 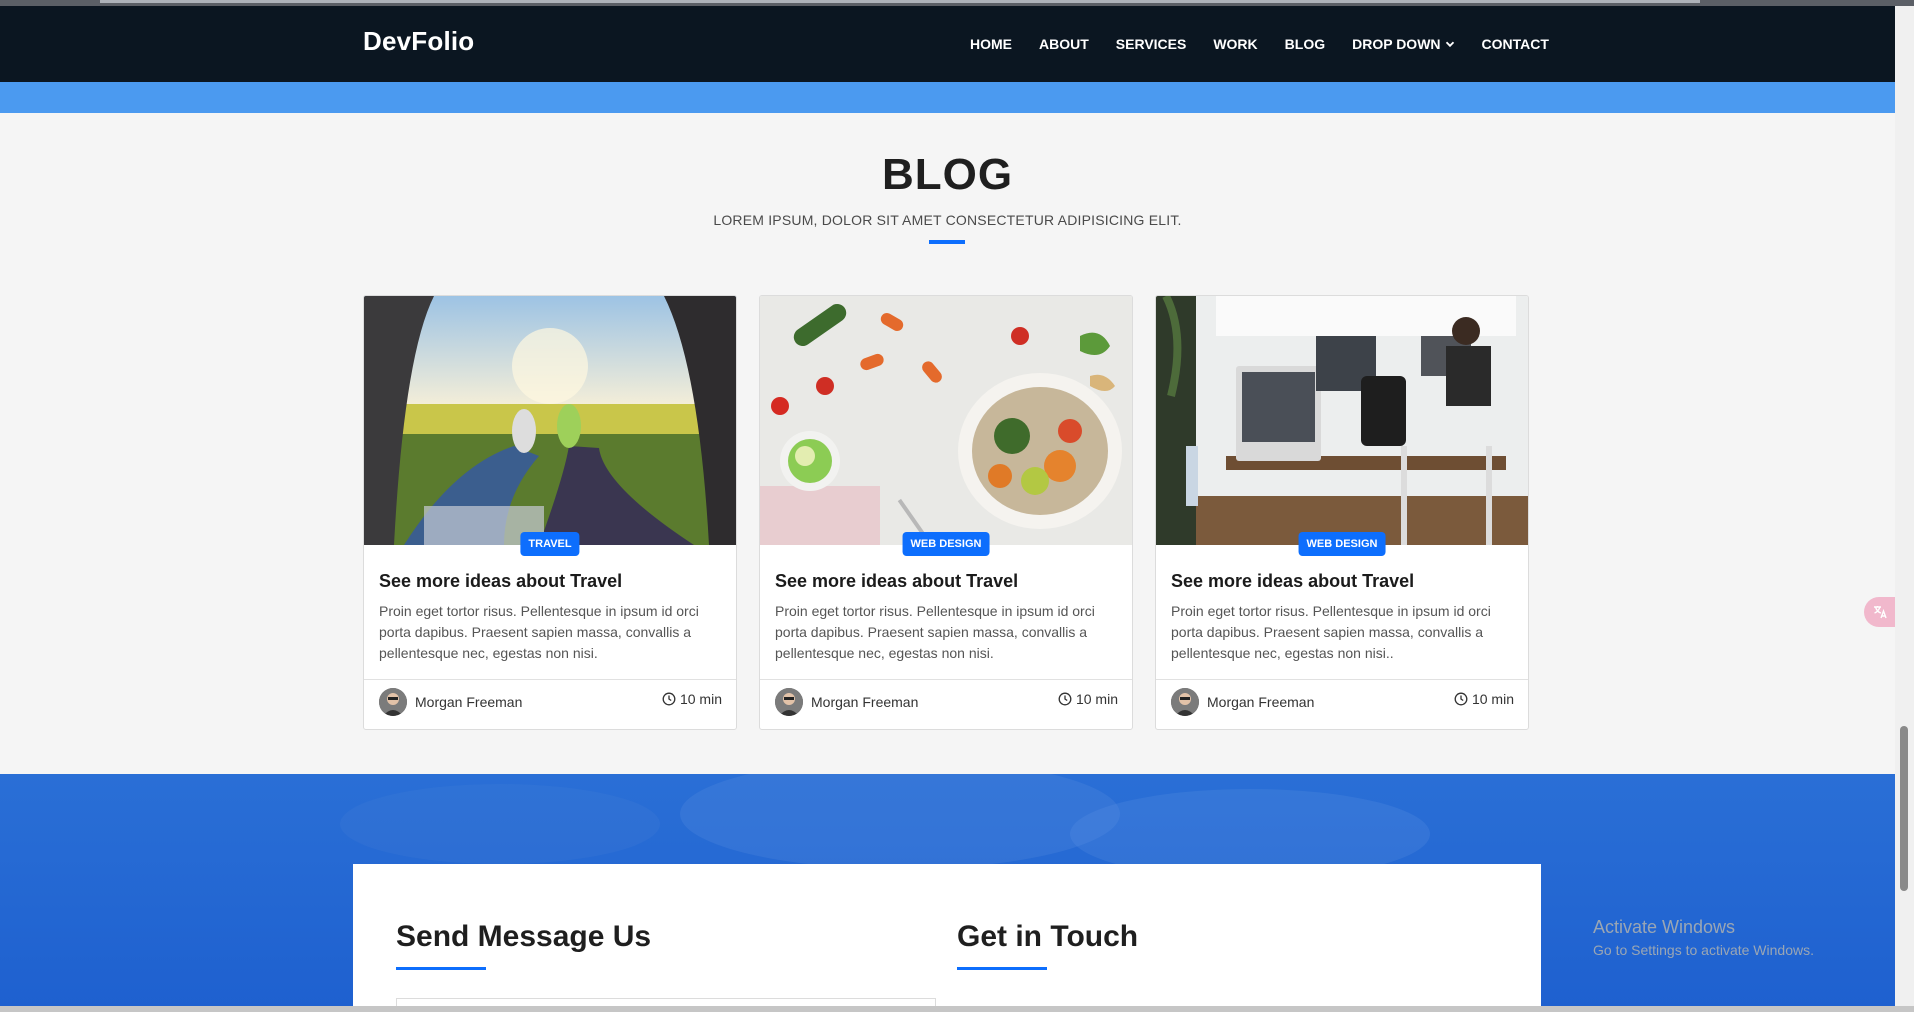 I want to click on send-message-underline, so click(x=441, y=968).